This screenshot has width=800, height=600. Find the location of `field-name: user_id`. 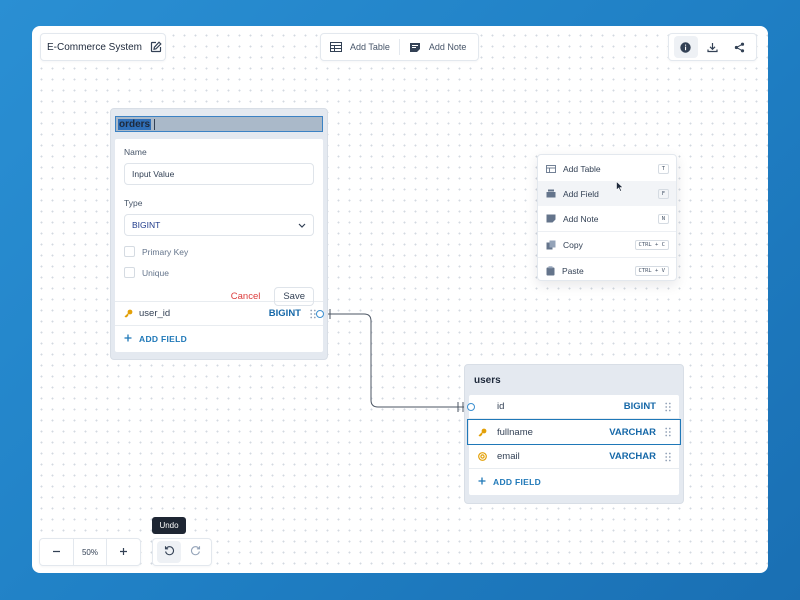

field-name: user_id is located at coordinates (155, 313).